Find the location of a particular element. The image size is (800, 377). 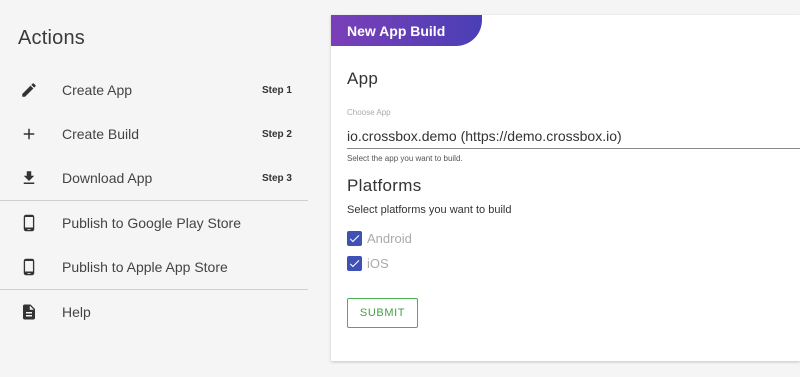

menu-item-label: Publish to Google Play Store is located at coordinates (151, 223).